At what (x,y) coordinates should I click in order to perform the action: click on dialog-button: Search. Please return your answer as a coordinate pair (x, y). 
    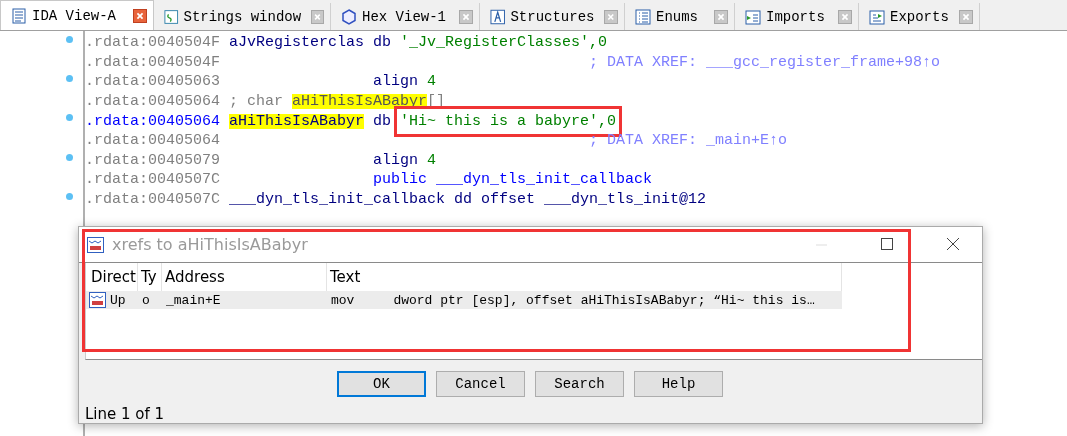
    Looking at the image, I should click on (579, 384).